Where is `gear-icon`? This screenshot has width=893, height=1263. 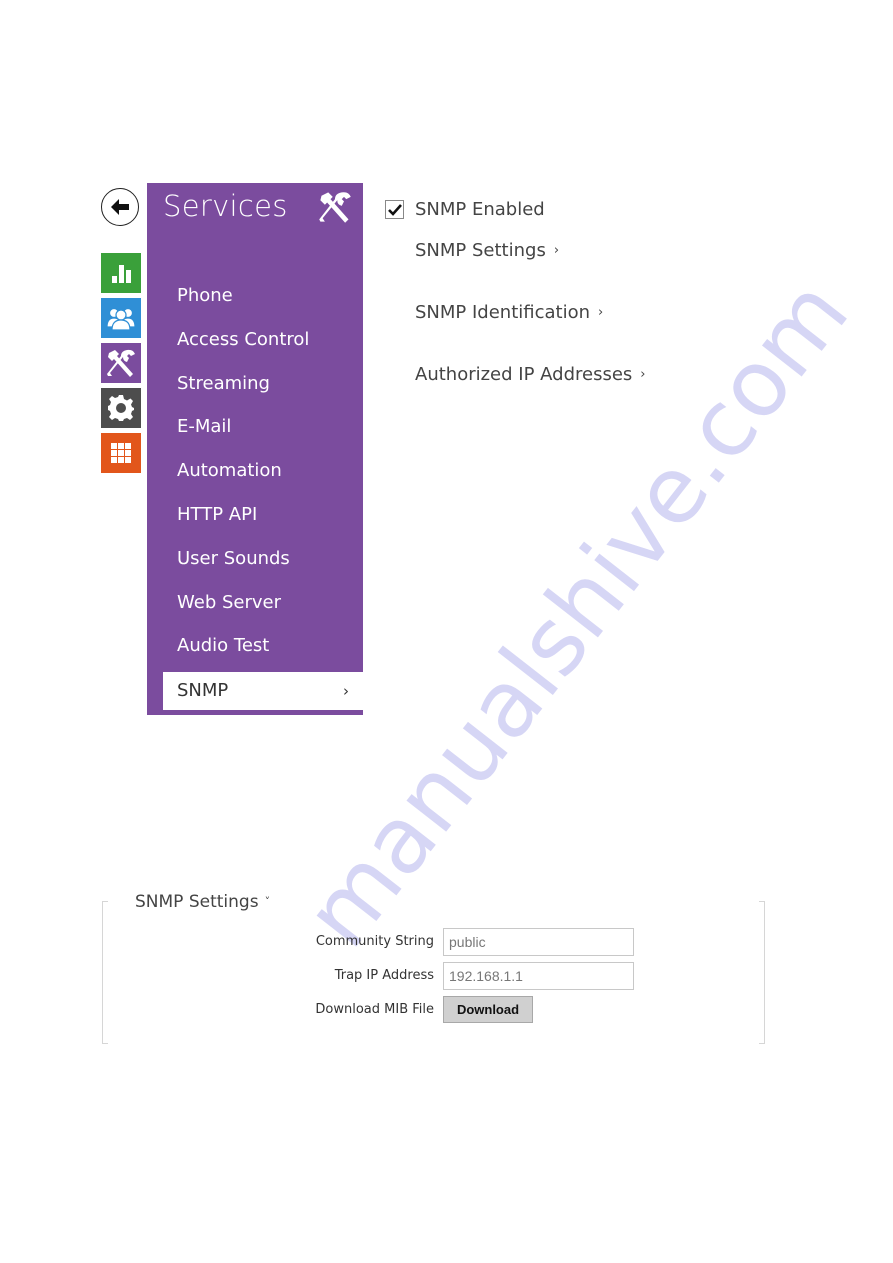 gear-icon is located at coordinates (121, 408).